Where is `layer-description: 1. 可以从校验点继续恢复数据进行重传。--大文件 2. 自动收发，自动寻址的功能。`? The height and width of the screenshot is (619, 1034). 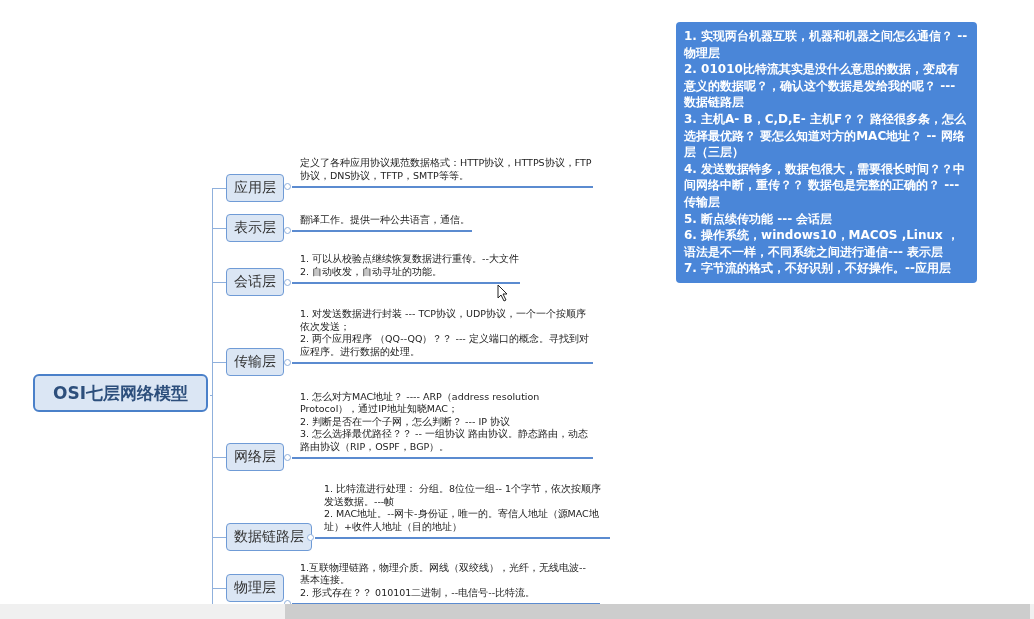 layer-description: 1. 可以从校验点继续恢复数据进行重传。--大文件 2. 自动收发，自动寻址的功能。 is located at coordinates (410, 265).